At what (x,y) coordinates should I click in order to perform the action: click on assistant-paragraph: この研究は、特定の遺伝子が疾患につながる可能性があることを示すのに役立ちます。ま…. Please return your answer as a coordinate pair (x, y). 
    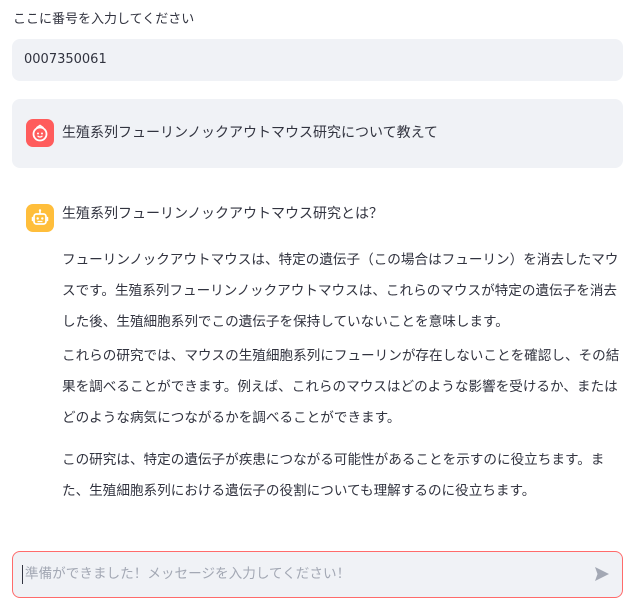
    Looking at the image, I should click on (333, 475).